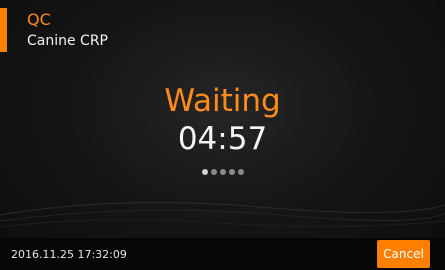 This screenshot has width=445, height=270. What do you see at coordinates (67, 41) in the screenshot?
I see `test-name: Canine CRP` at bounding box center [67, 41].